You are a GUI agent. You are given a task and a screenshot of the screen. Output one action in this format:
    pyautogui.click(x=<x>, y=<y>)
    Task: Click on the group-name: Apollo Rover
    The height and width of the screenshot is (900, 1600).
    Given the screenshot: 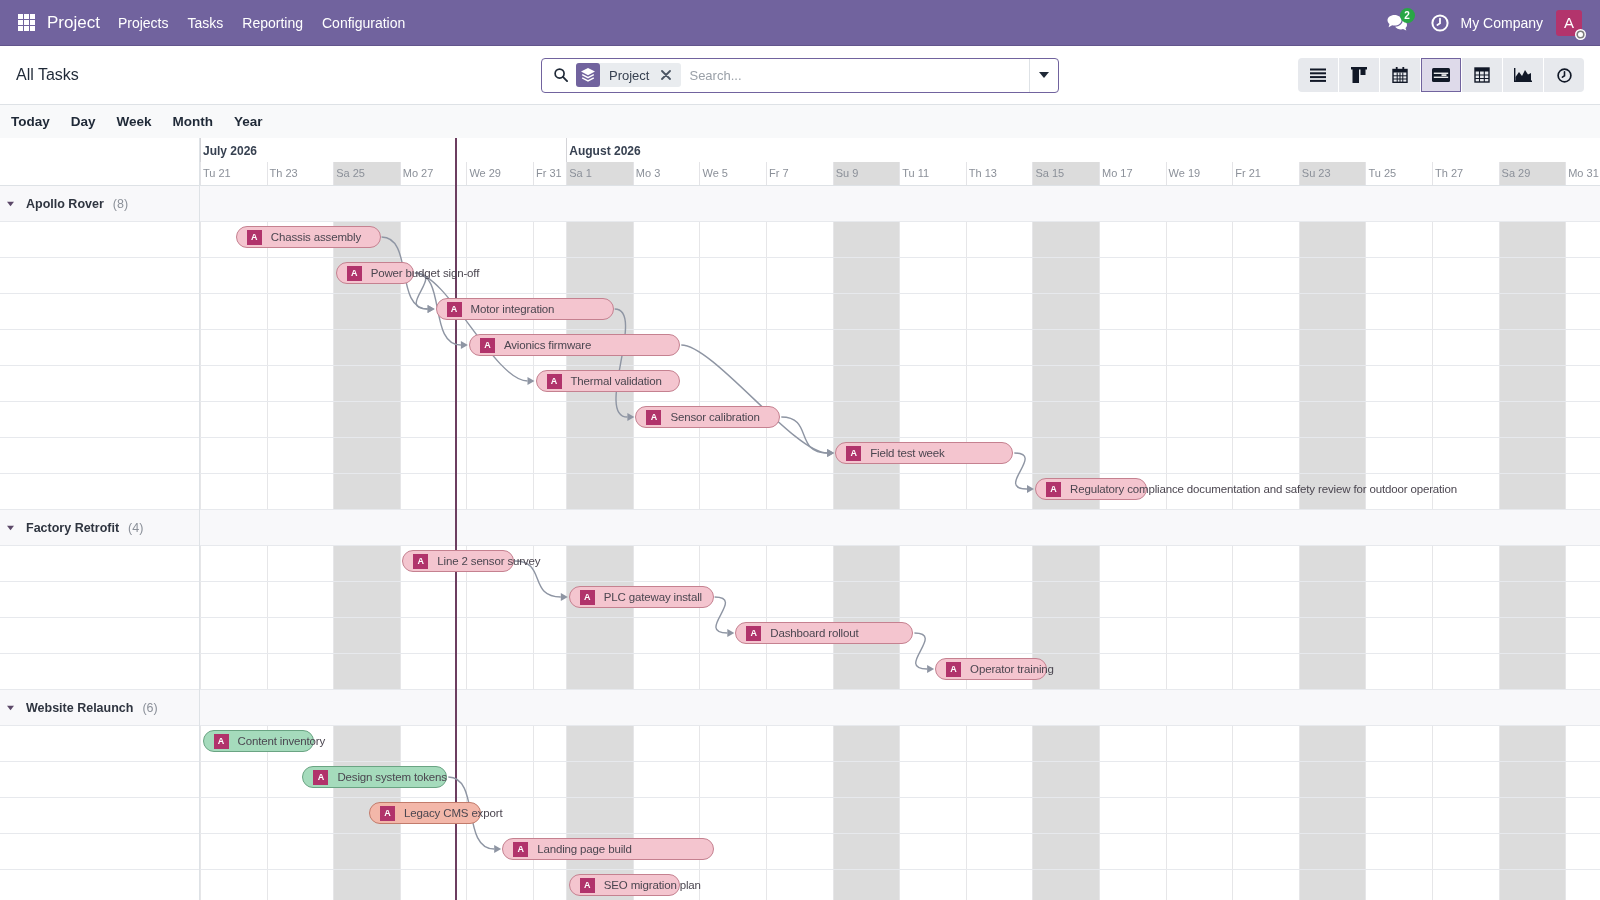 What is the action you would take?
    pyautogui.click(x=65, y=203)
    